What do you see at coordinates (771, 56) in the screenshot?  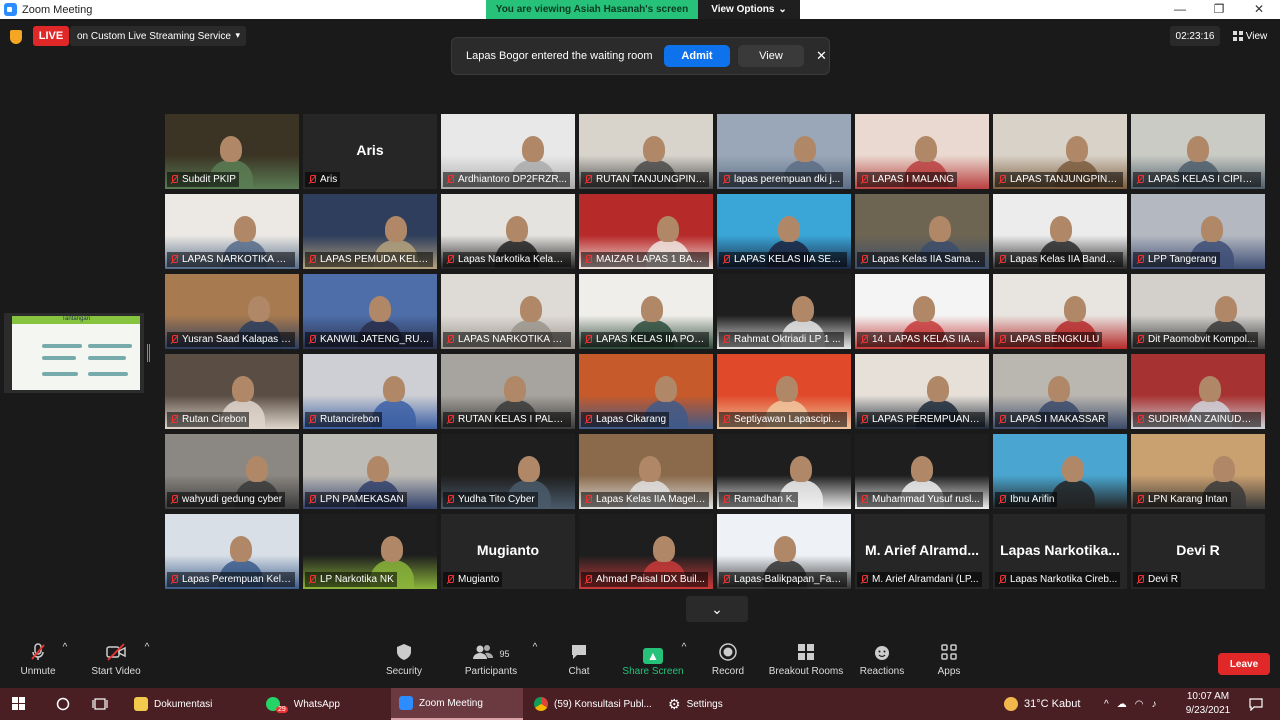 I see `view-waiting-room-button: View` at bounding box center [771, 56].